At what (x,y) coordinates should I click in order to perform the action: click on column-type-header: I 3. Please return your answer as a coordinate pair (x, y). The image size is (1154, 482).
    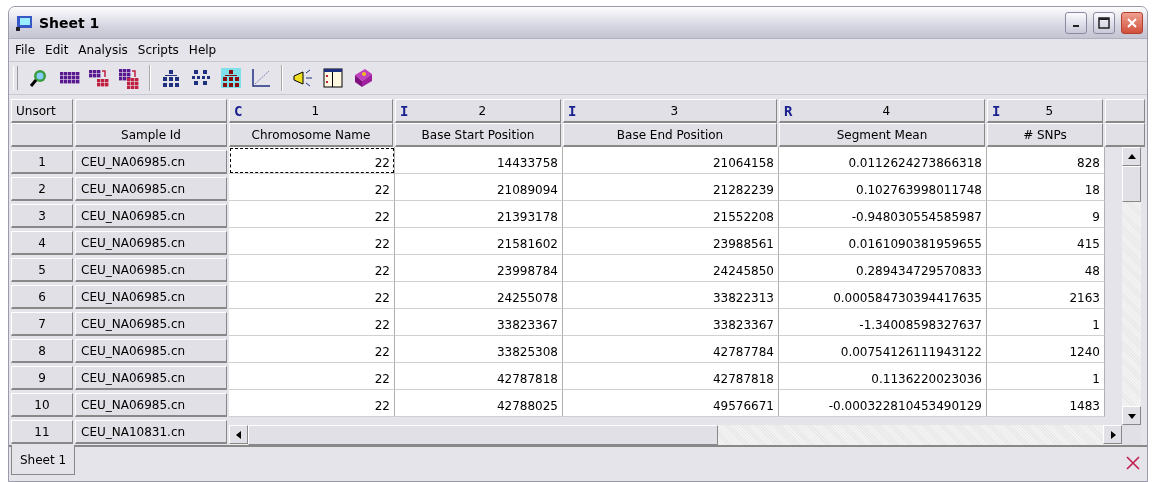
    Looking at the image, I should click on (670, 111).